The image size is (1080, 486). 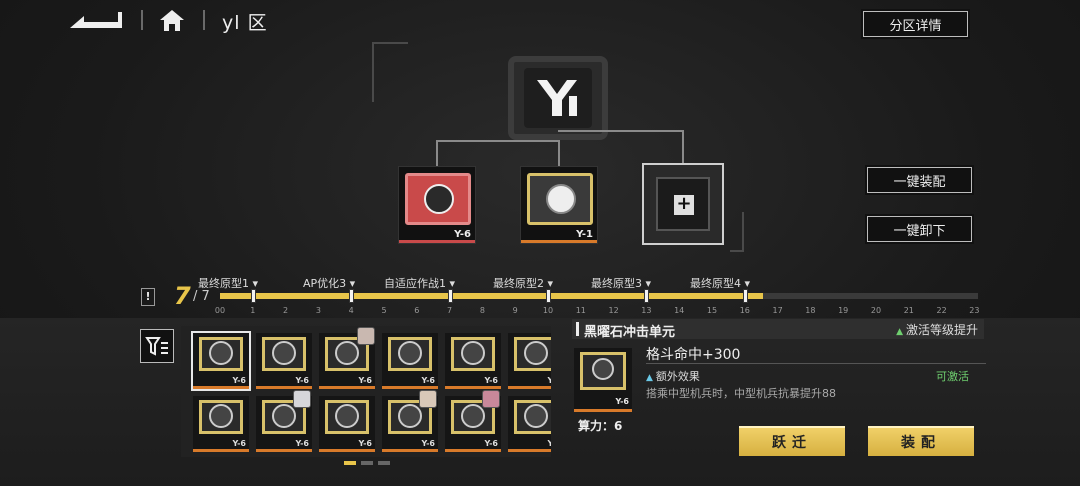 I want to click on compute-power: 算力：6, so click(x=600, y=426).